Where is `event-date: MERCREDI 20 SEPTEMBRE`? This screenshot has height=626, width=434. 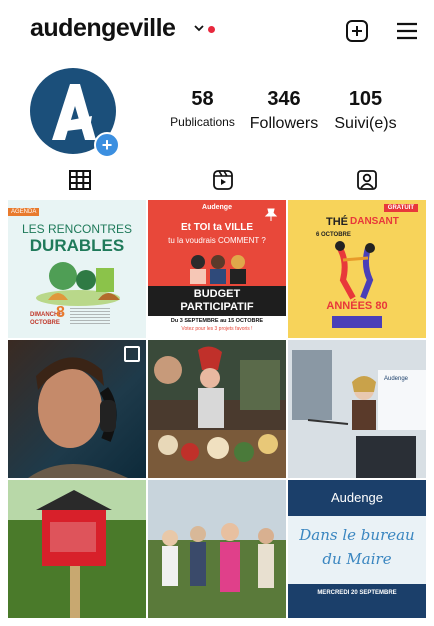
event-date: MERCREDI 20 SEPTEMBRE is located at coordinates (357, 593).